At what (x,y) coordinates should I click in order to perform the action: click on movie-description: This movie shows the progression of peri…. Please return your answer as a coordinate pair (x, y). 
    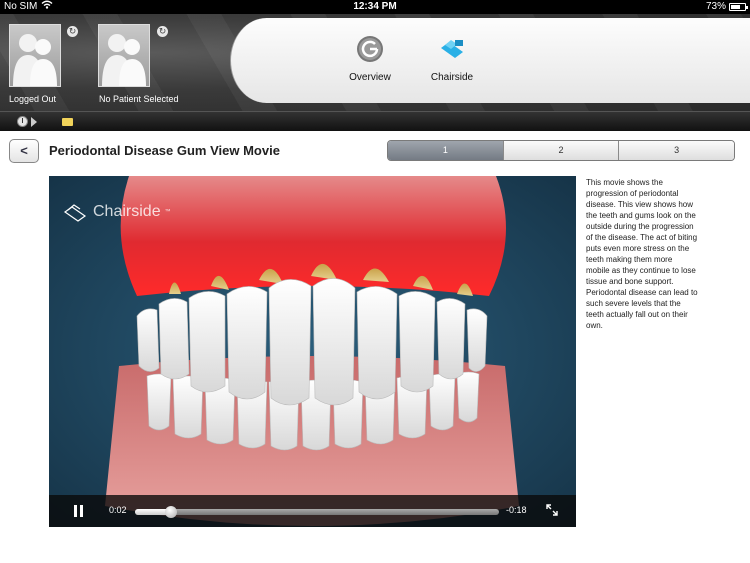
    Looking at the image, I should click on (642, 254).